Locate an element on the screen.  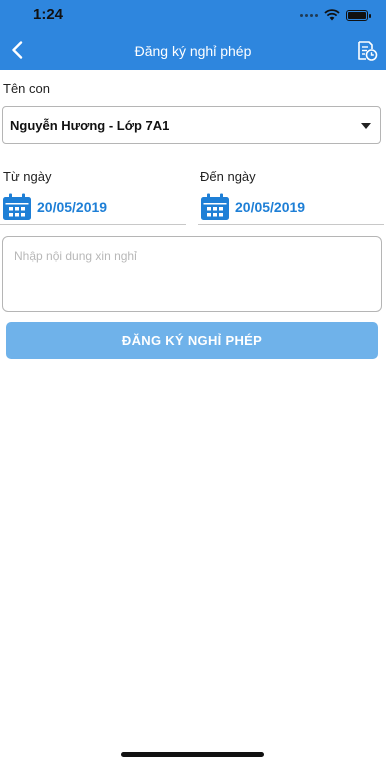
caret-down-icon is located at coordinates (366, 126).